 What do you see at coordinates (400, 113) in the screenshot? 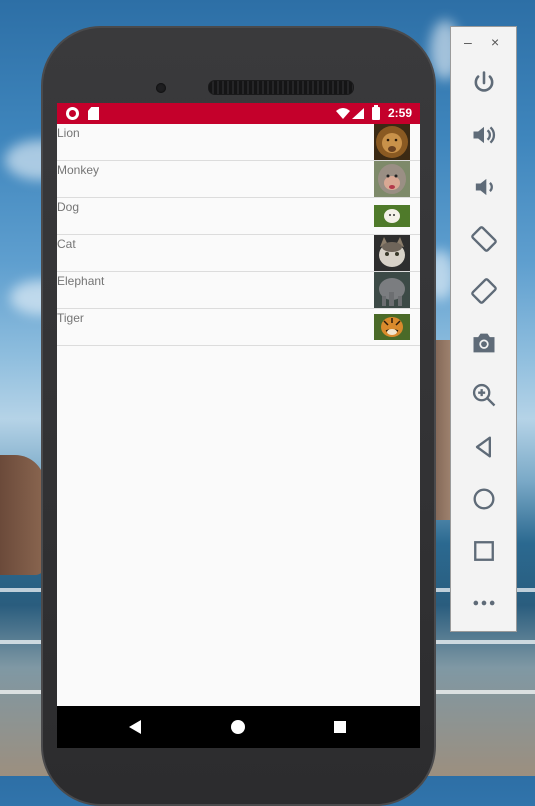
I see `status-time: 2:59` at bounding box center [400, 113].